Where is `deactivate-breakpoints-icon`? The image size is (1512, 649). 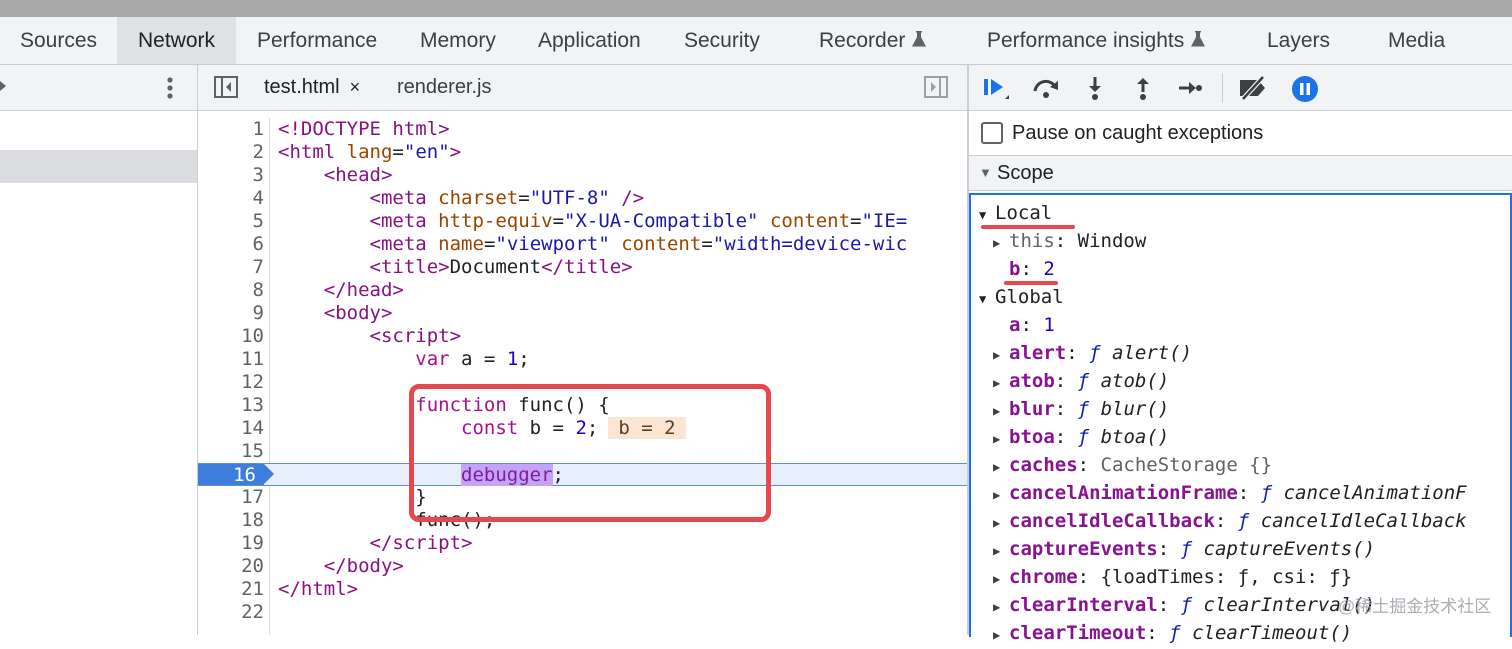 deactivate-breakpoints-icon is located at coordinates (1251, 88).